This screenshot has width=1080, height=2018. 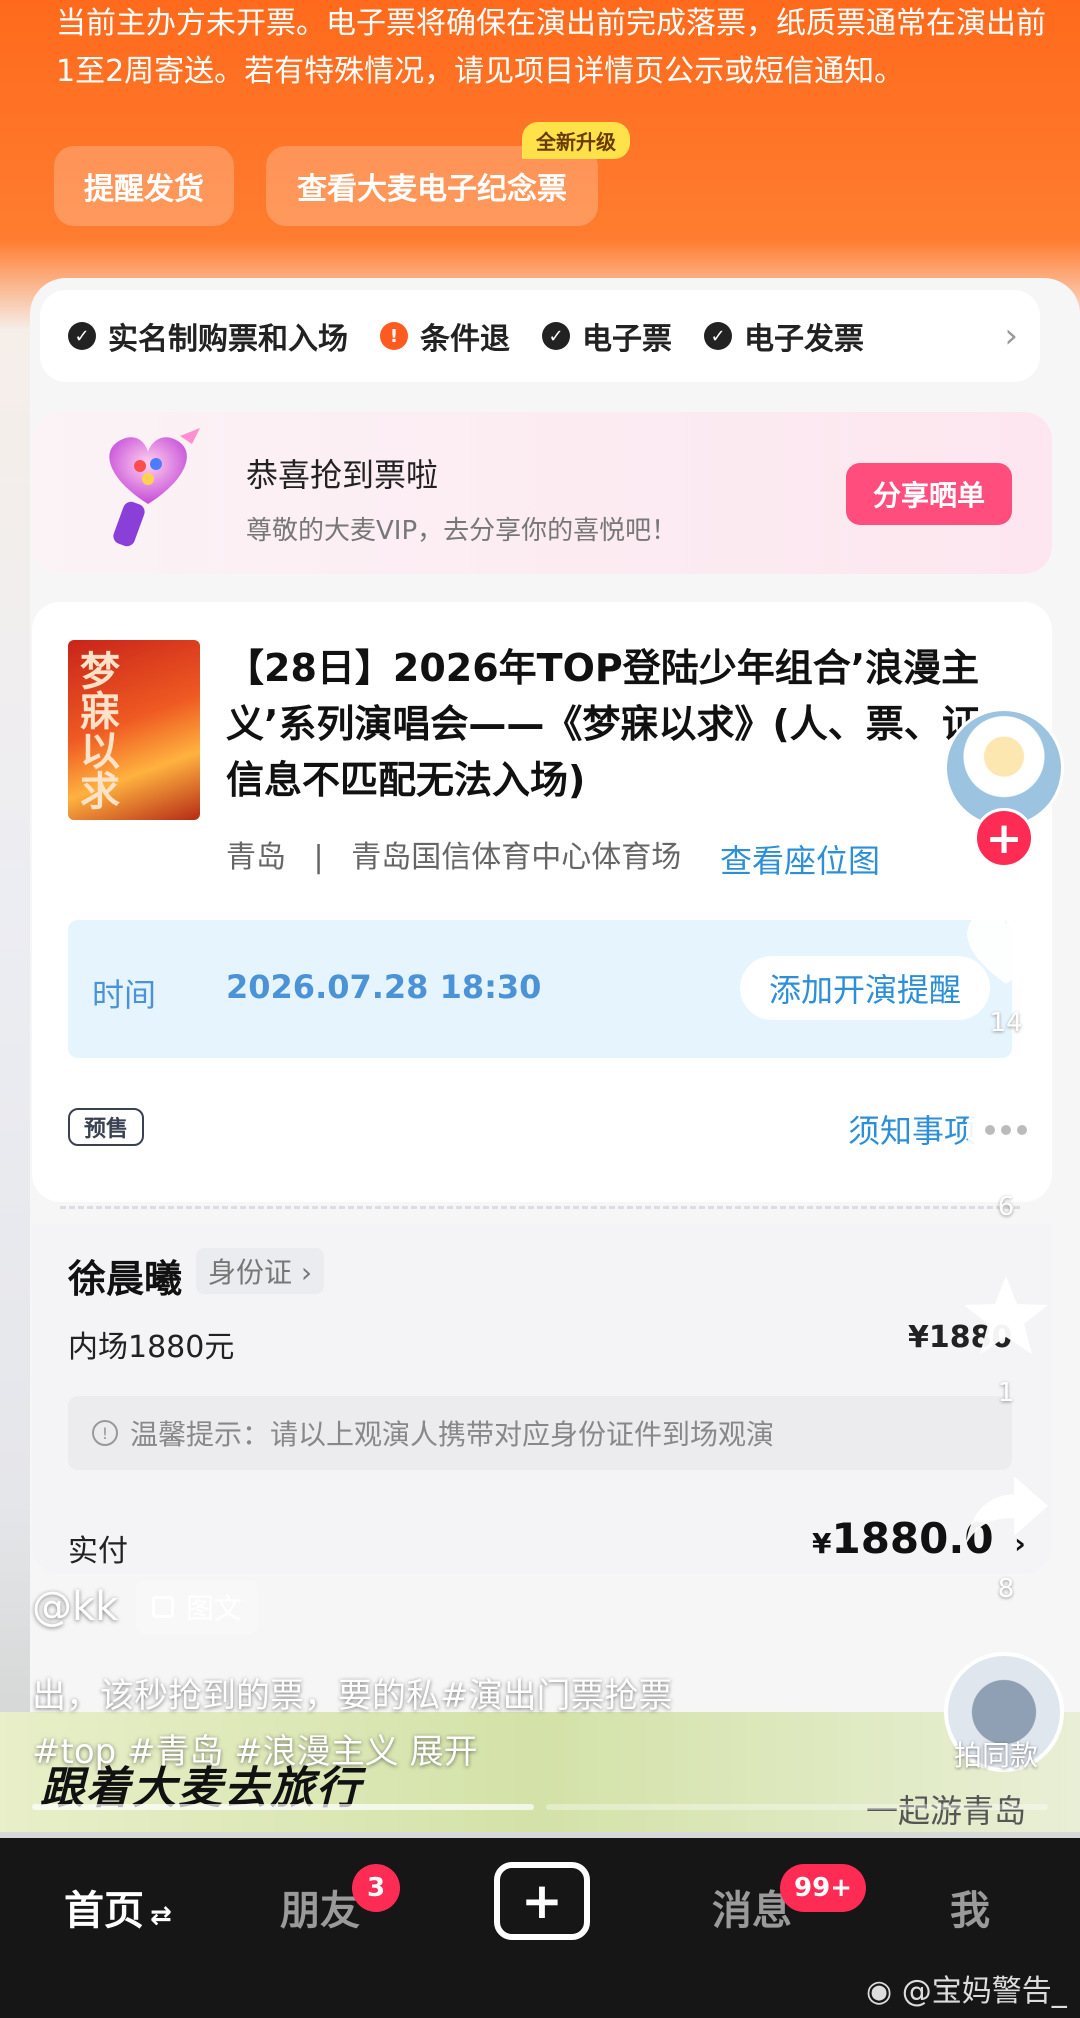 What do you see at coordinates (320, 1907) in the screenshot?
I see `nav-friends: 朋友` at bounding box center [320, 1907].